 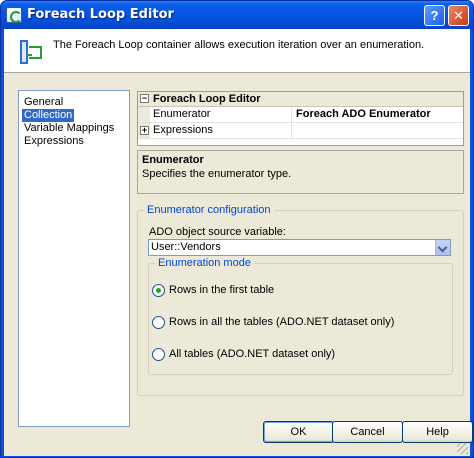 What do you see at coordinates (363, 114) in the screenshot?
I see `property-value-enumerator: Foreach ADO Enumerator` at bounding box center [363, 114].